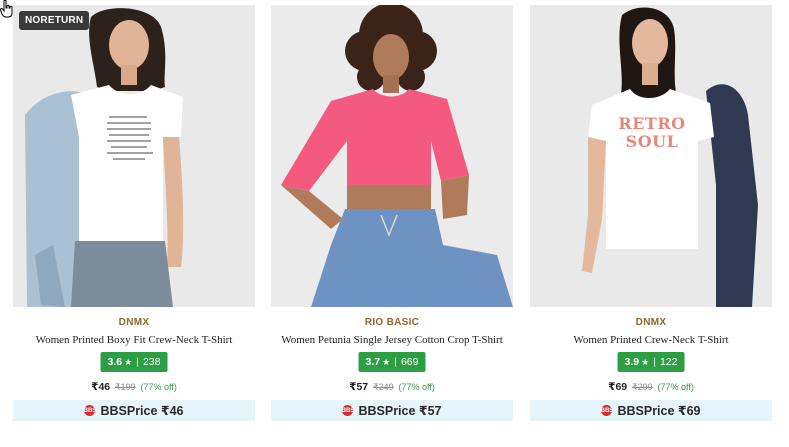 The width and height of the screenshot is (789, 447). What do you see at coordinates (632, 362) in the screenshot?
I see `rating-value: 3.9` at bounding box center [632, 362].